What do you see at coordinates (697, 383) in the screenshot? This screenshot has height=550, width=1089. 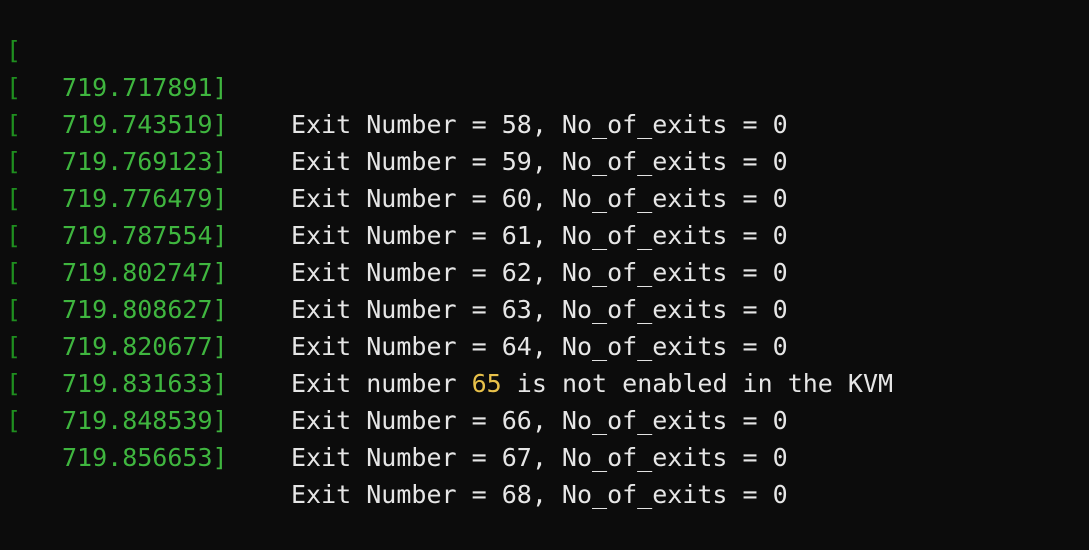 I see `log-message-suffix: is not enabled in the KVM` at bounding box center [697, 383].